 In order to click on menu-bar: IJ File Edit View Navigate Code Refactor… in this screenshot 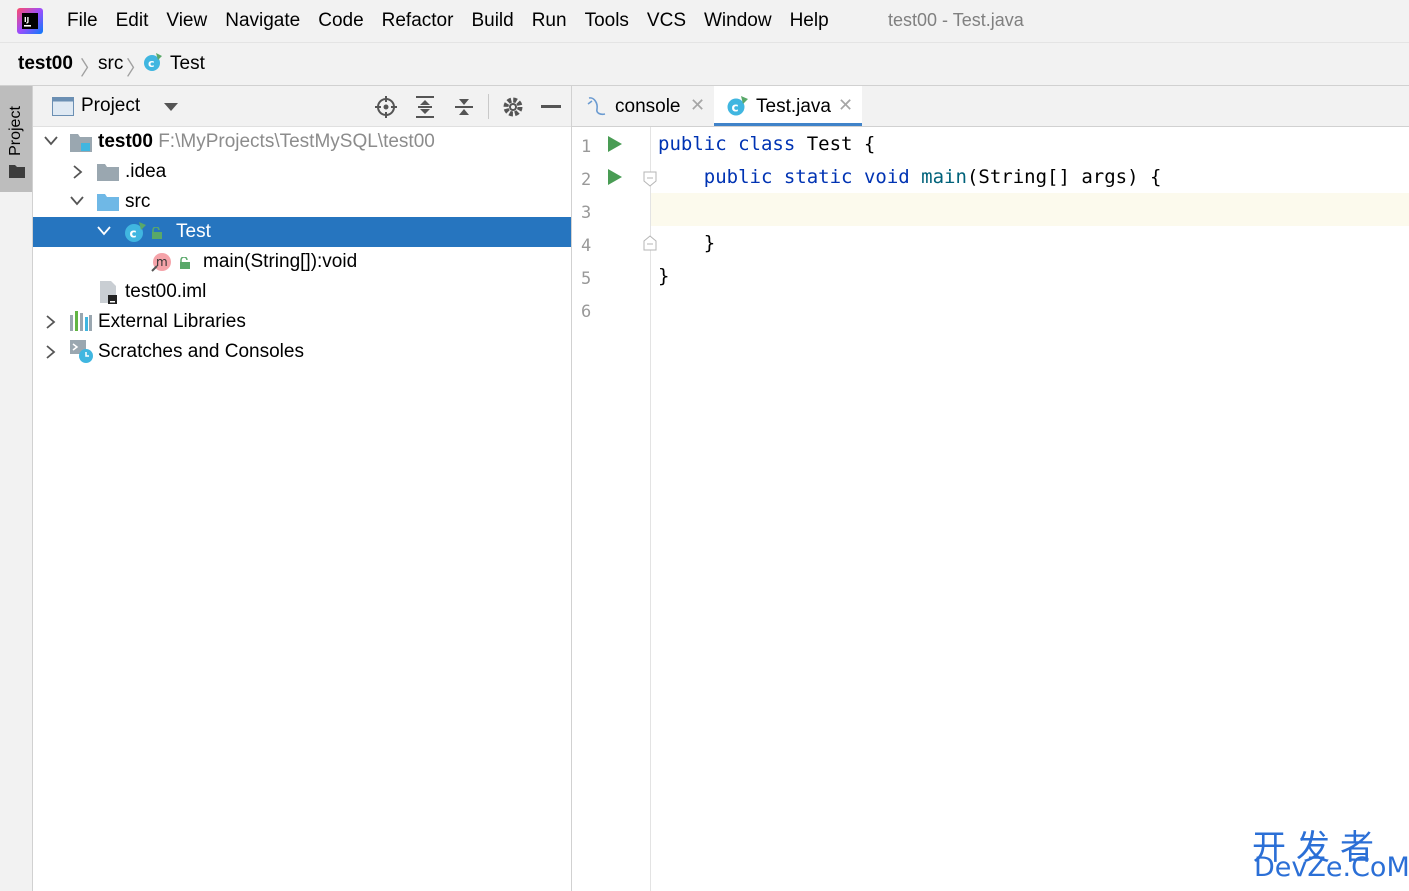, I will do `click(704, 21)`.